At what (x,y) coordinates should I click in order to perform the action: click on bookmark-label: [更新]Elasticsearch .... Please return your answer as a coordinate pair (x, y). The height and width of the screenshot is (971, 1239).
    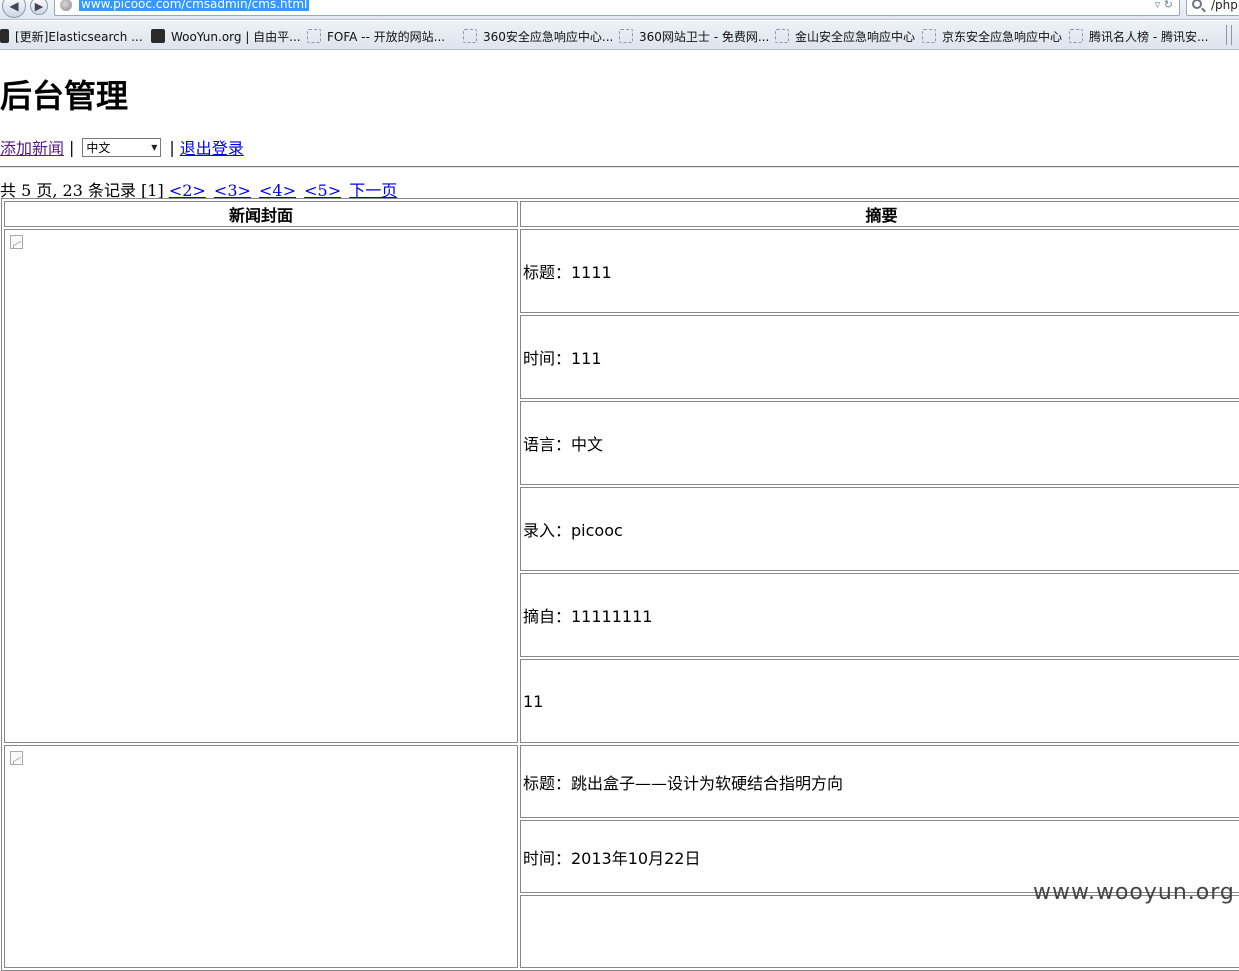
    Looking at the image, I should click on (79, 36).